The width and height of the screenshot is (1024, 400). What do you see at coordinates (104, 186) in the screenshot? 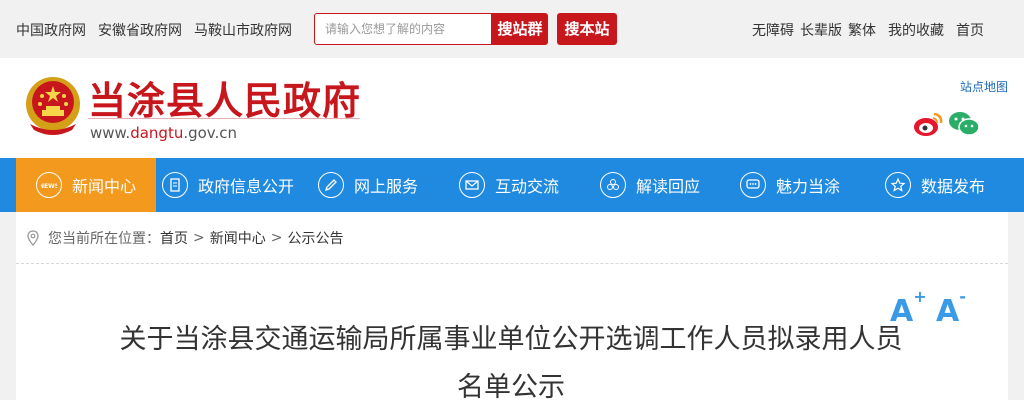
I see `nav-item-label: 新闻中心` at bounding box center [104, 186].